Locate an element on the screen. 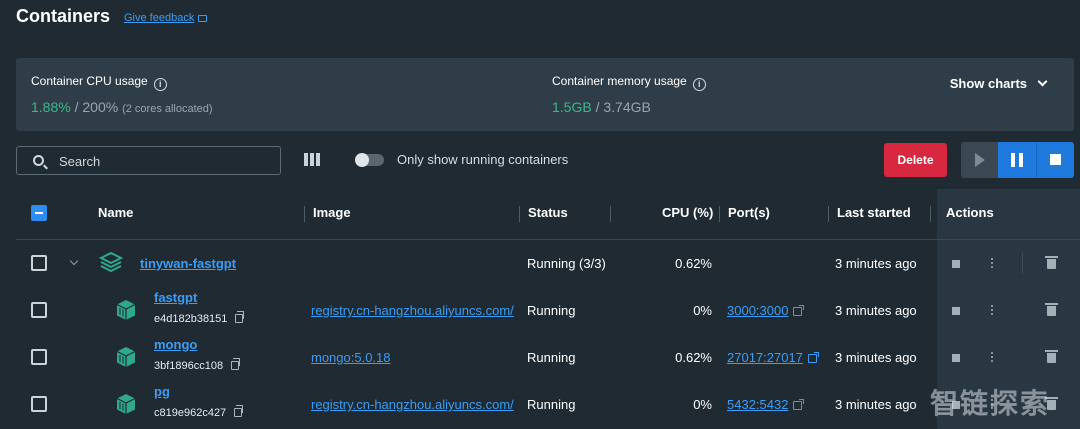  cpu-total: / 200% is located at coordinates (94, 107).